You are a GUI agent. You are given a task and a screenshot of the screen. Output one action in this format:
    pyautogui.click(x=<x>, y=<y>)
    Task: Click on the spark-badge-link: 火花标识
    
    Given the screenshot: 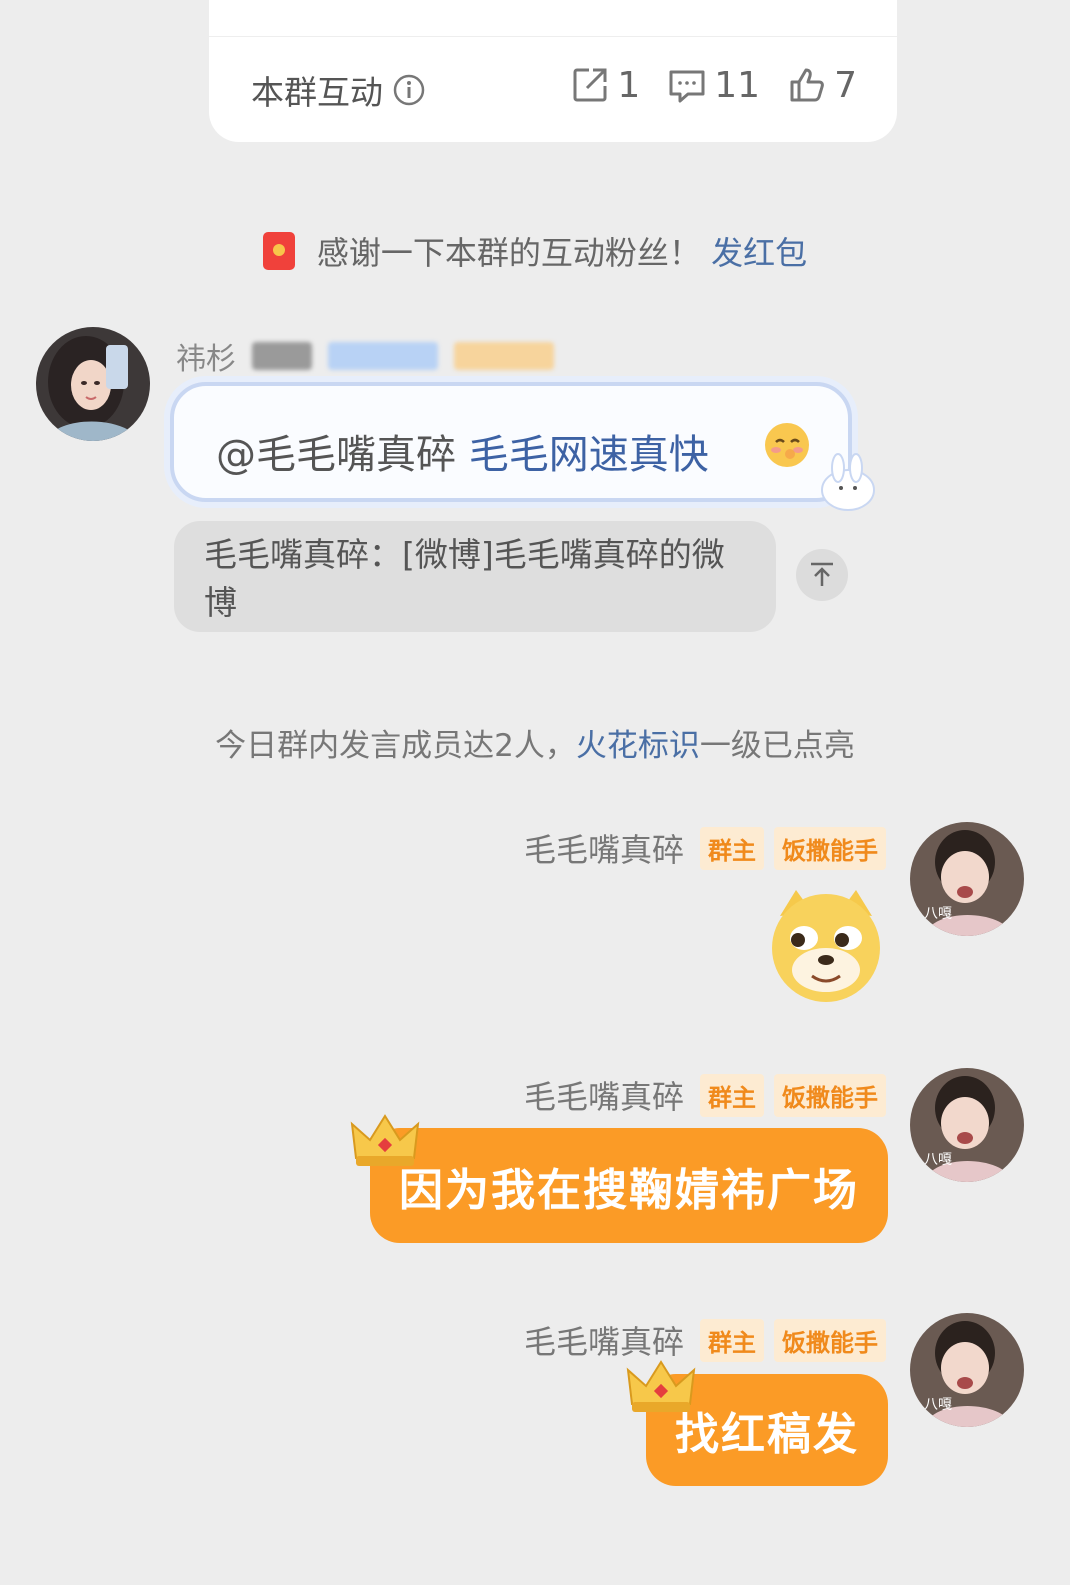 What is the action you would take?
    pyautogui.click(x=638, y=746)
    